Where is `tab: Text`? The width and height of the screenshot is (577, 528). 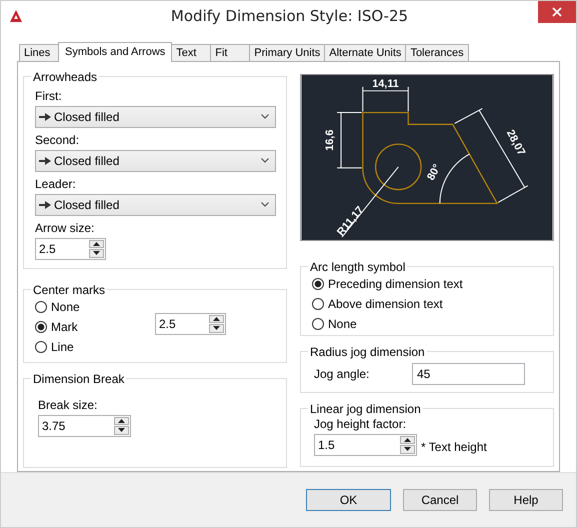 tab: Text is located at coordinates (191, 52).